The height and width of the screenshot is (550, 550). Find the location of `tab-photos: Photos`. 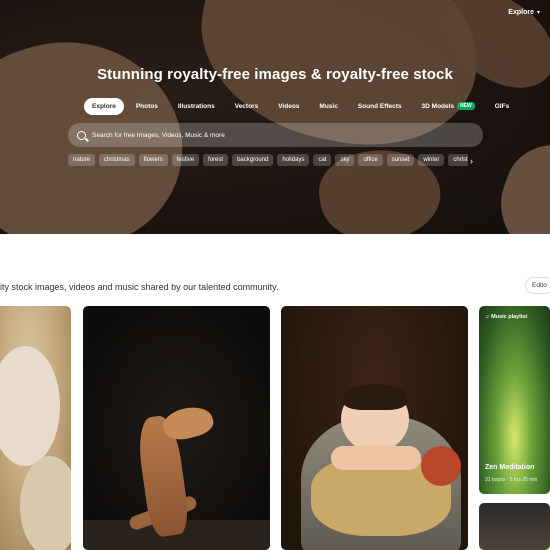

tab-photos: Photos is located at coordinates (147, 106).